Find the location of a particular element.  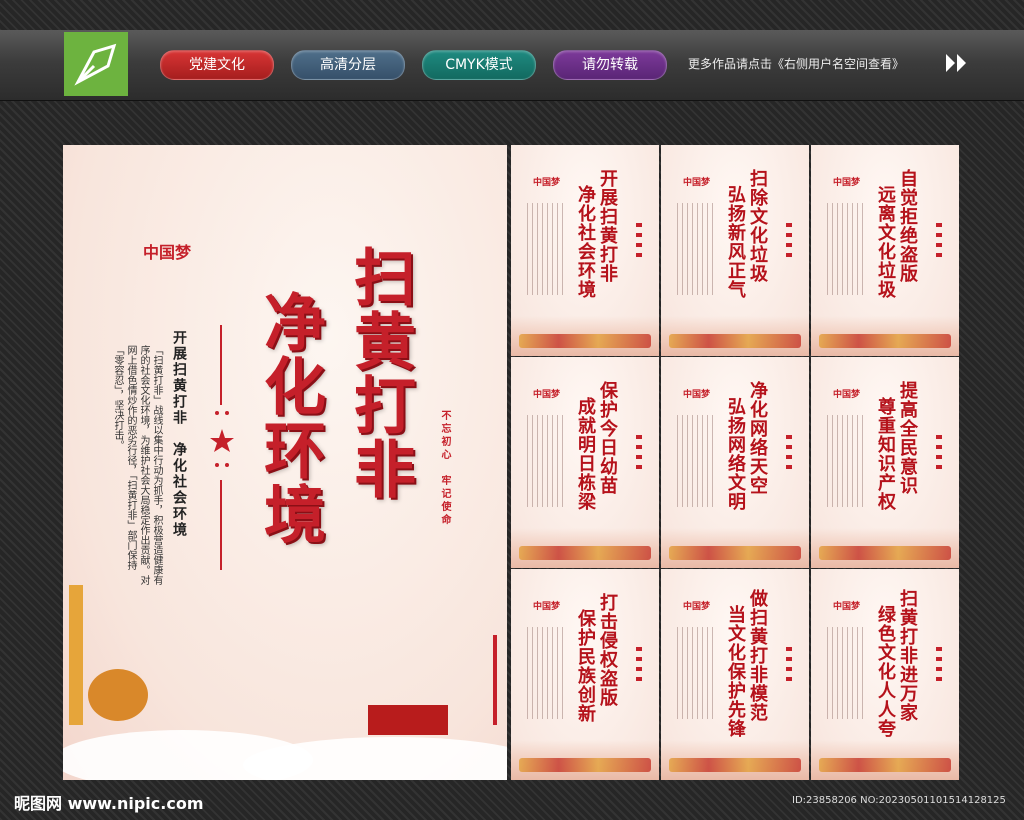

mini-poster-2: 中国梦 扫除文化垃圾 弘扬新风正气 is located at coordinates (735, 250).